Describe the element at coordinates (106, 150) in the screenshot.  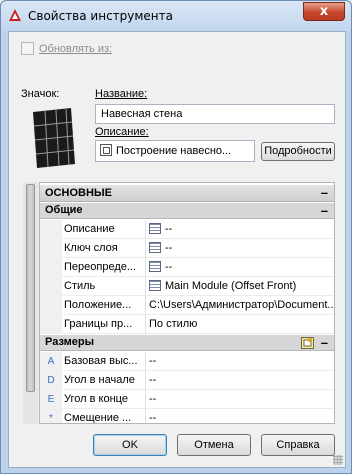
I see `text-edit-icon` at that location.